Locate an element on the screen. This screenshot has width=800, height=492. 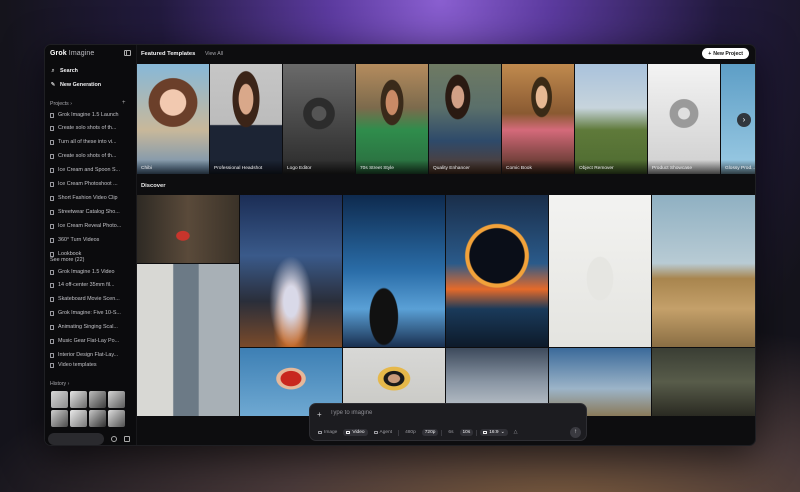
resolution-720p-option: 720p is located at coordinates (430, 432).